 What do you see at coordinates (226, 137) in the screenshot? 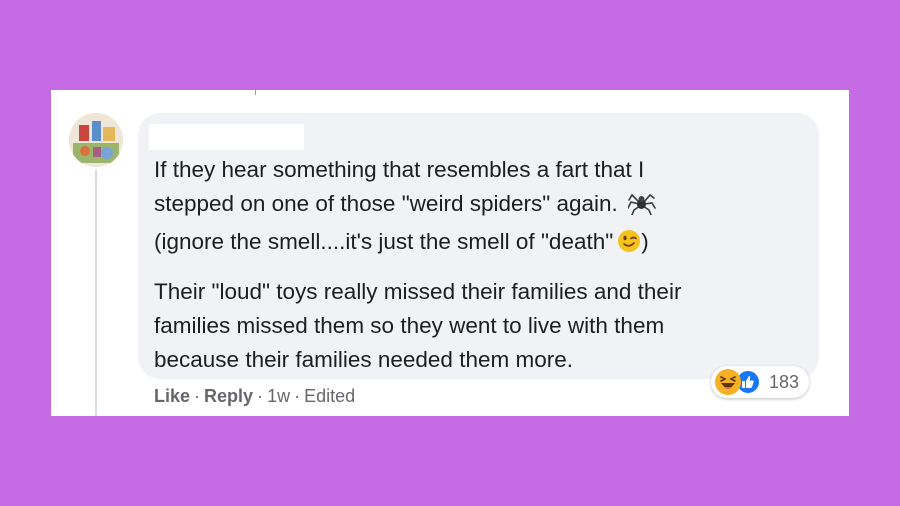
I see `author-name-redacted` at bounding box center [226, 137].